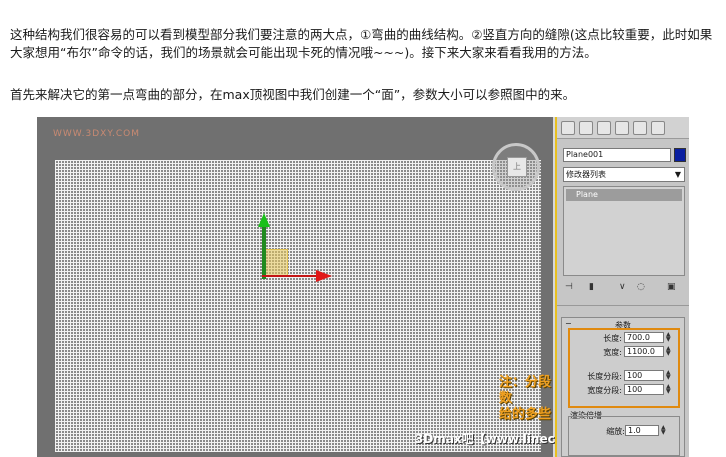 Image resolution: width=726 pixels, height=457 pixels. What do you see at coordinates (642, 430) in the screenshot?
I see `scale-input: 1.0` at bounding box center [642, 430].